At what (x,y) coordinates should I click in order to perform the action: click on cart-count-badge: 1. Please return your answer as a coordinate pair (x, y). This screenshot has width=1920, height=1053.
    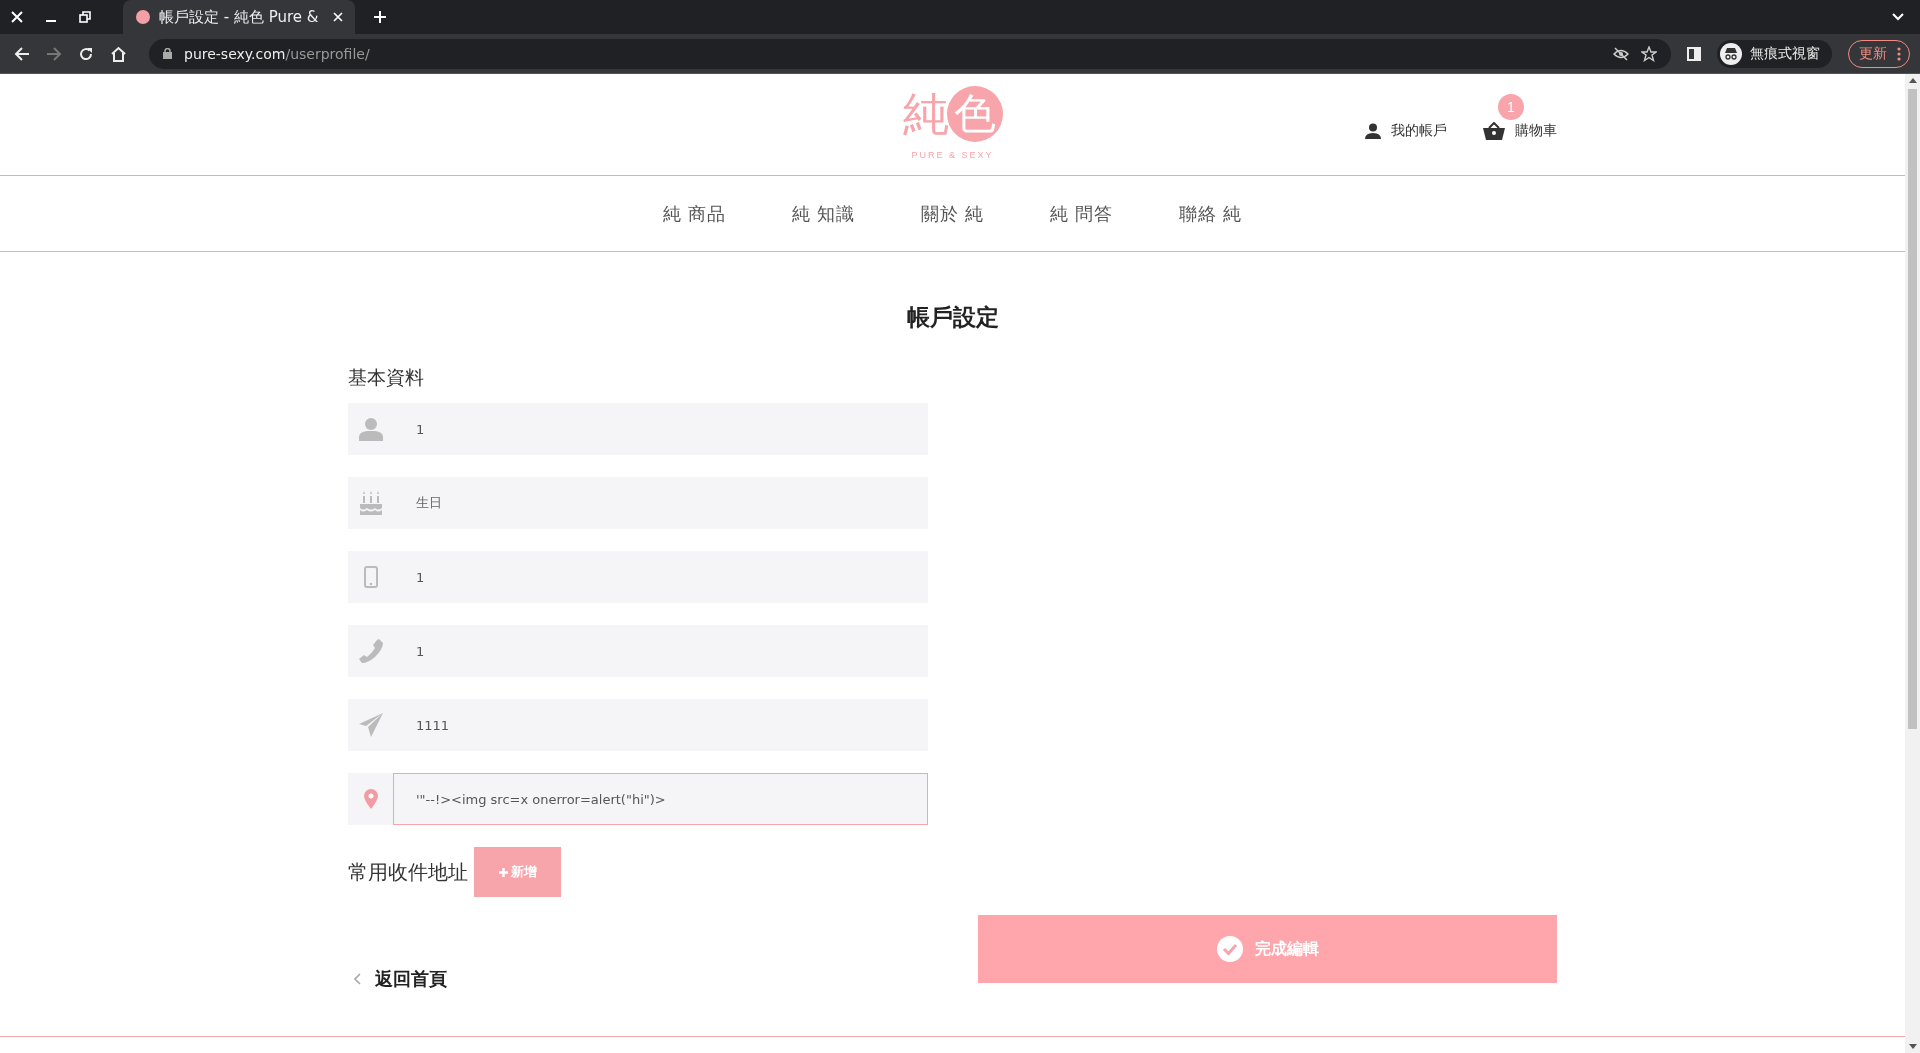
    Looking at the image, I should click on (1511, 107).